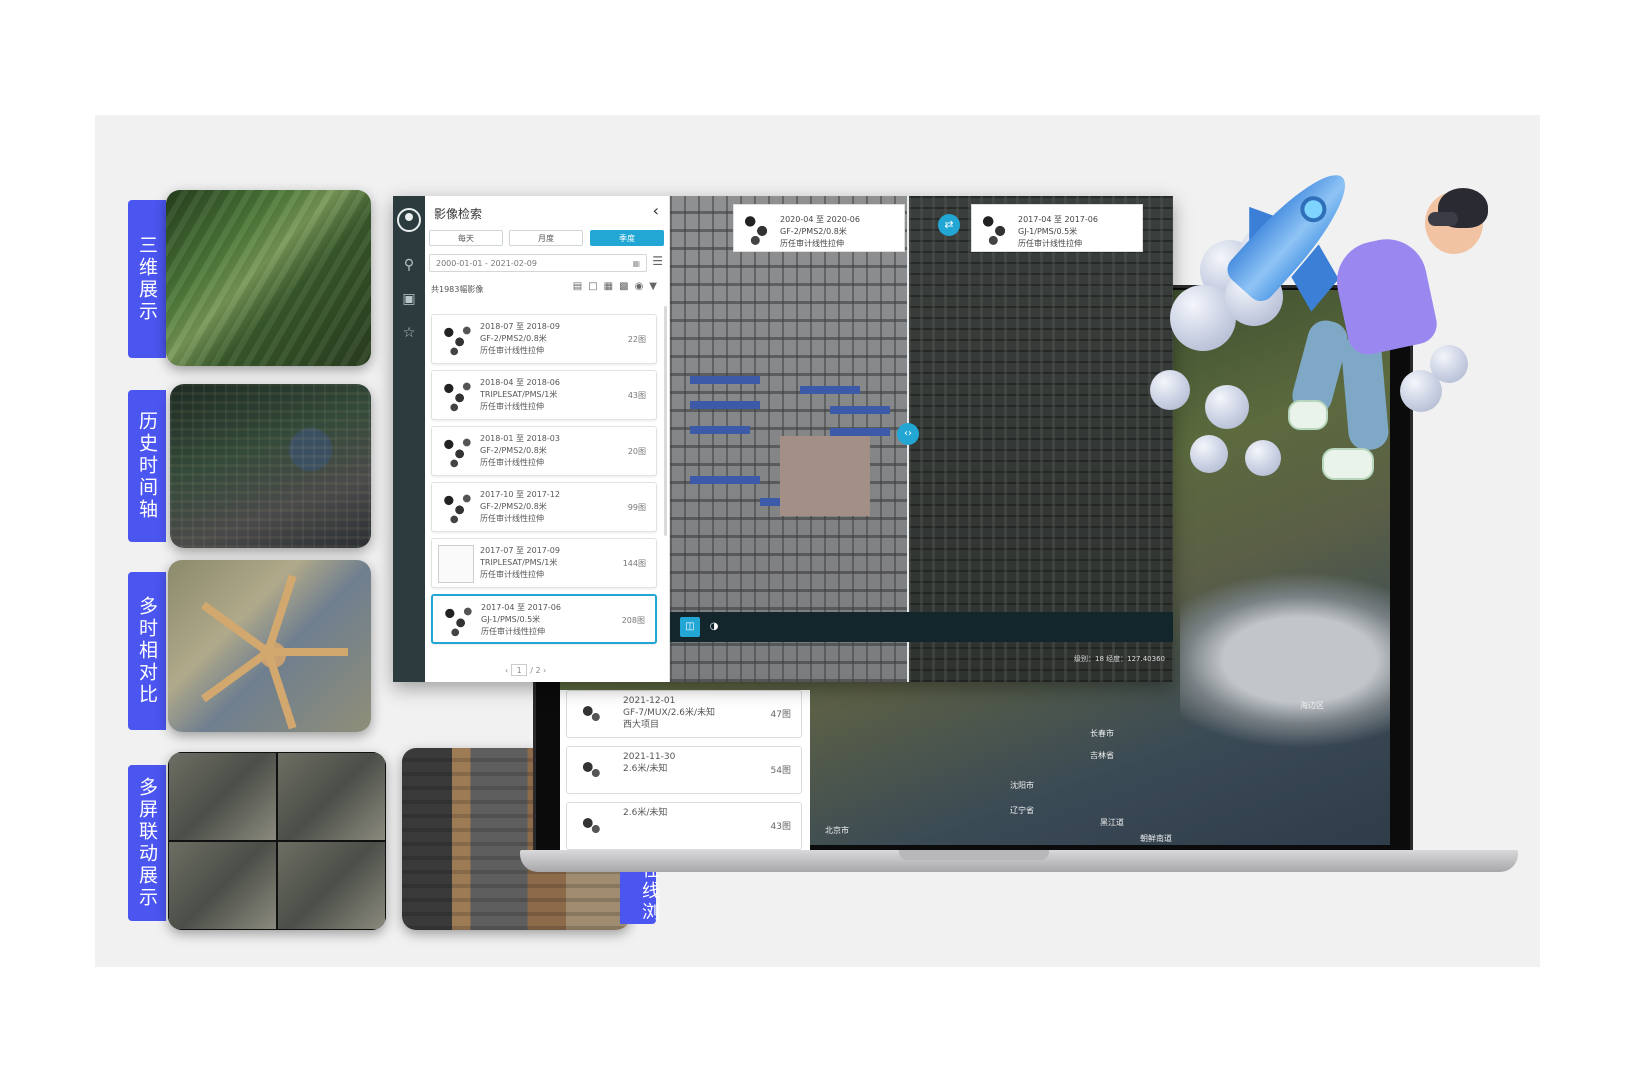 This screenshot has width=1631, height=1080. Describe the element at coordinates (974, 855) in the screenshot. I see `laptop-notch` at that location.